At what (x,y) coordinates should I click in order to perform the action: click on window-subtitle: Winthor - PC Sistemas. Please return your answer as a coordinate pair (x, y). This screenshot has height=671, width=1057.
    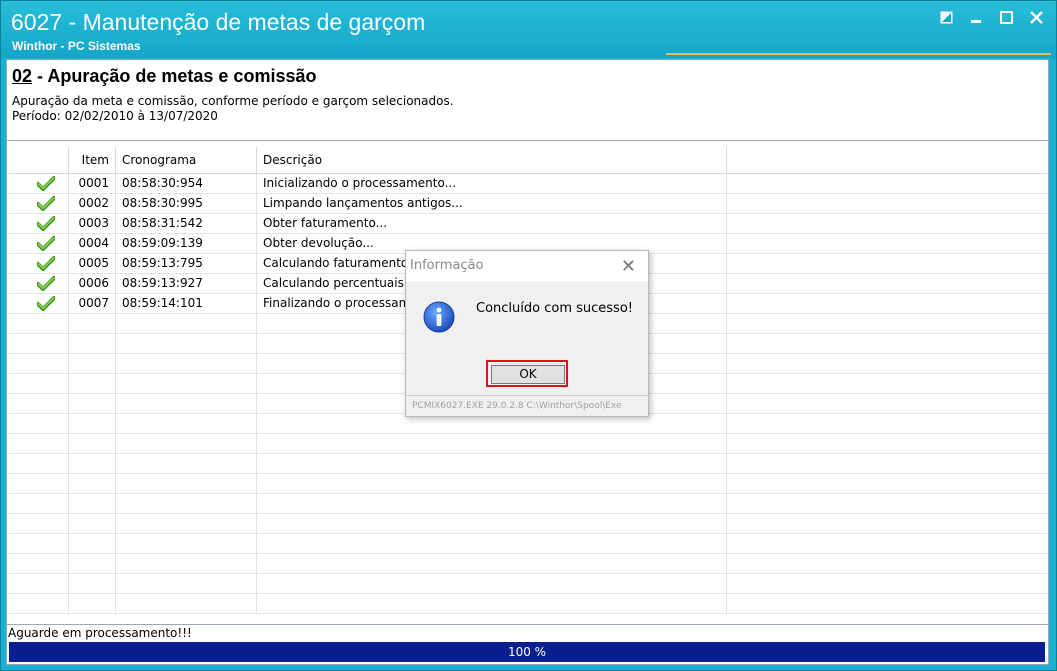
    Looking at the image, I should click on (76, 46).